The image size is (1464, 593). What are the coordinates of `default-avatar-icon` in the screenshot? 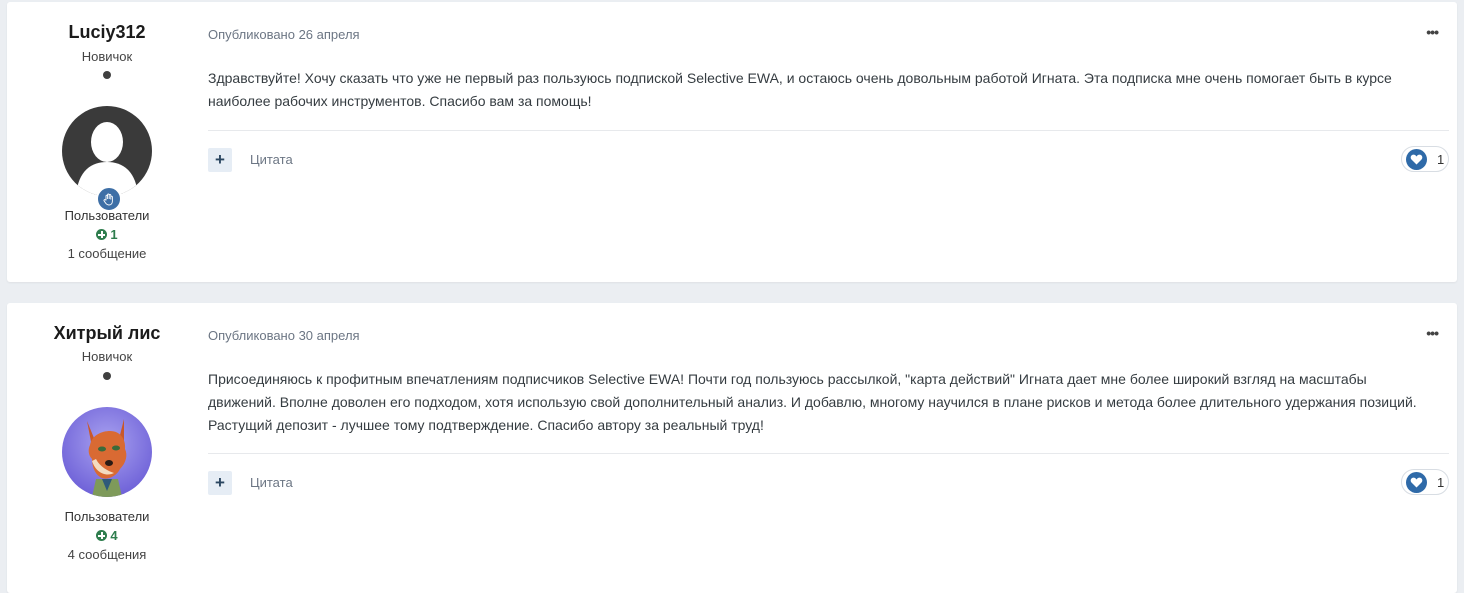 It's located at (107, 151).